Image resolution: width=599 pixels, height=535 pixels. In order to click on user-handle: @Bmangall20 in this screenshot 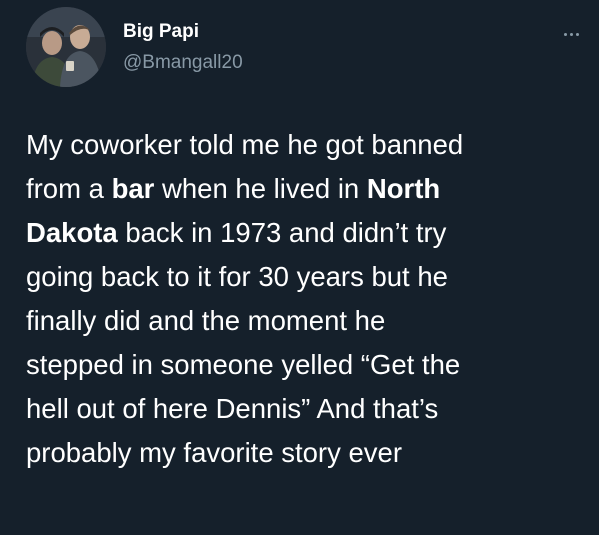, I will do `click(183, 63)`.